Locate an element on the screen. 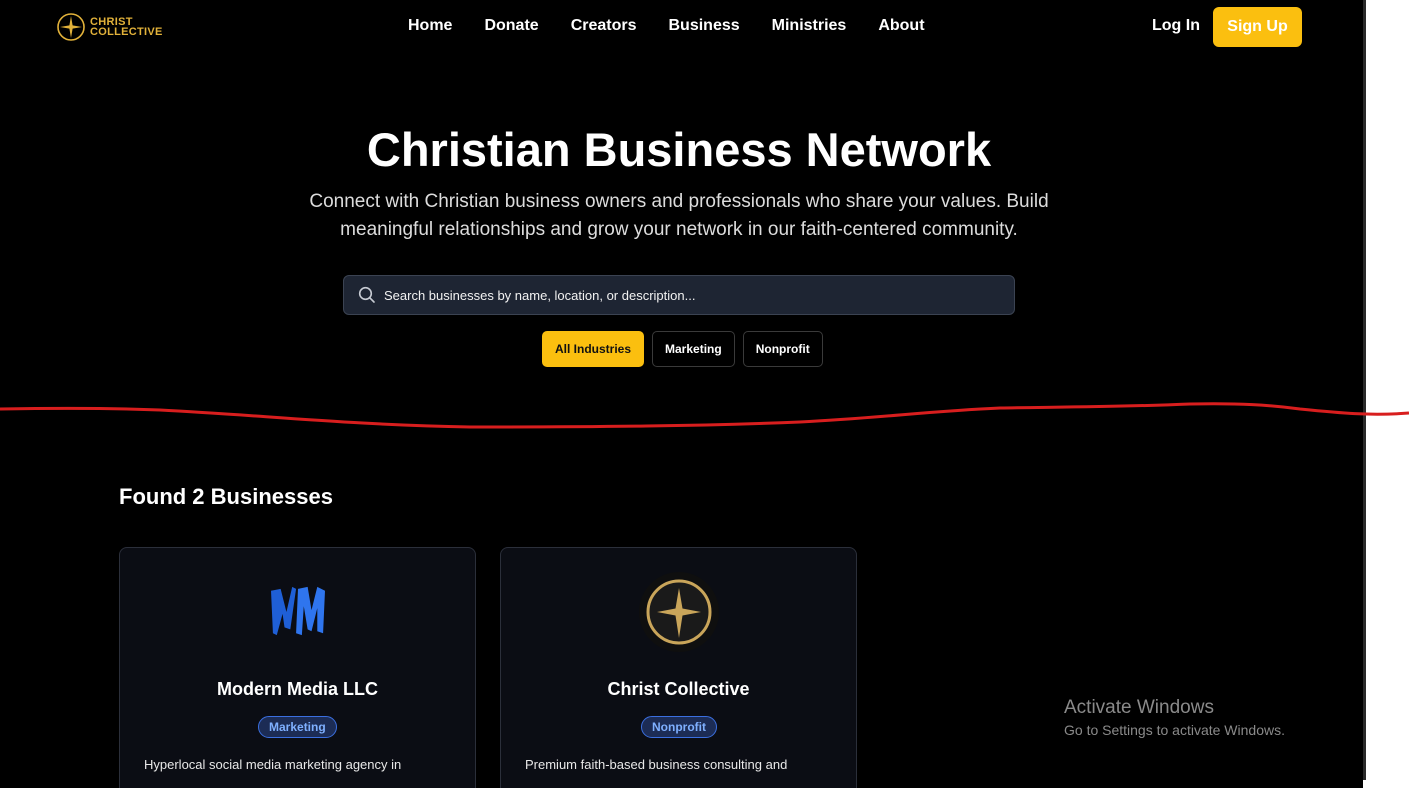 The width and height of the screenshot is (1409, 788). signup-button: Sign Up is located at coordinates (1257, 27).